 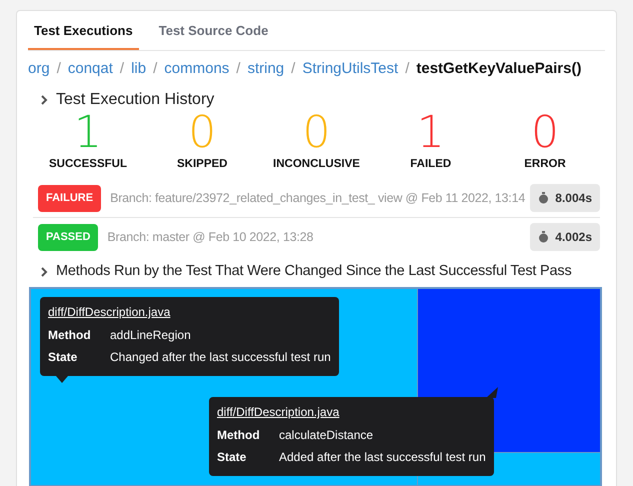 I want to click on run-info: Branch: feature/23972_related_changes_in_test_ view @ Feb 11 2022, 13:14, so click(x=318, y=198).